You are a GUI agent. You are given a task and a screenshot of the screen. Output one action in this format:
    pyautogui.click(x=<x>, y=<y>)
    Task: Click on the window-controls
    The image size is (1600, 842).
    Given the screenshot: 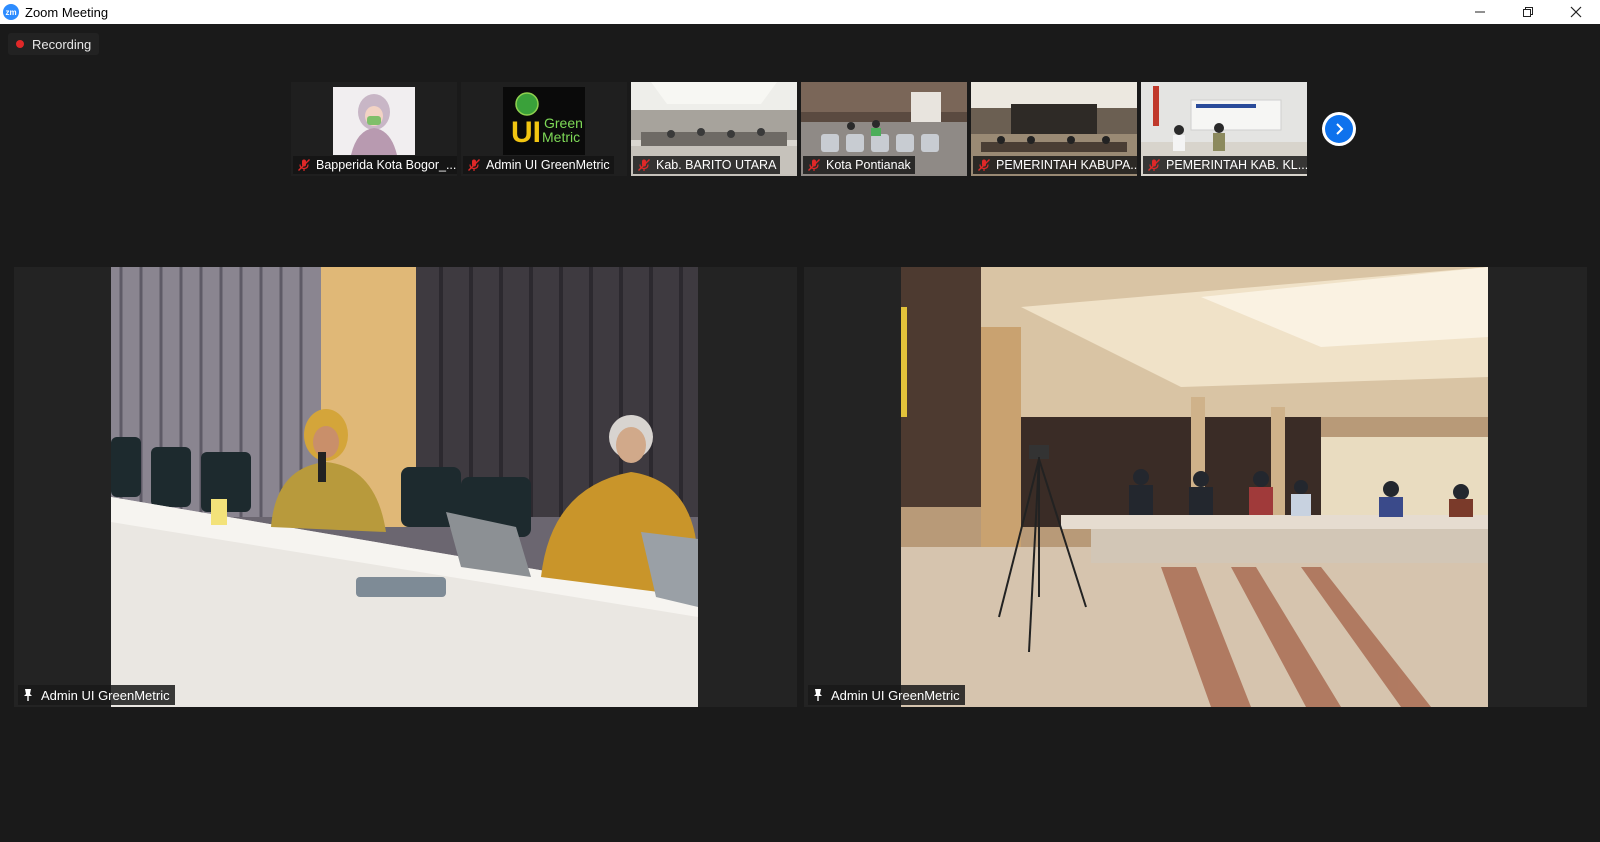 What is the action you would take?
    pyautogui.click(x=1528, y=12)
    